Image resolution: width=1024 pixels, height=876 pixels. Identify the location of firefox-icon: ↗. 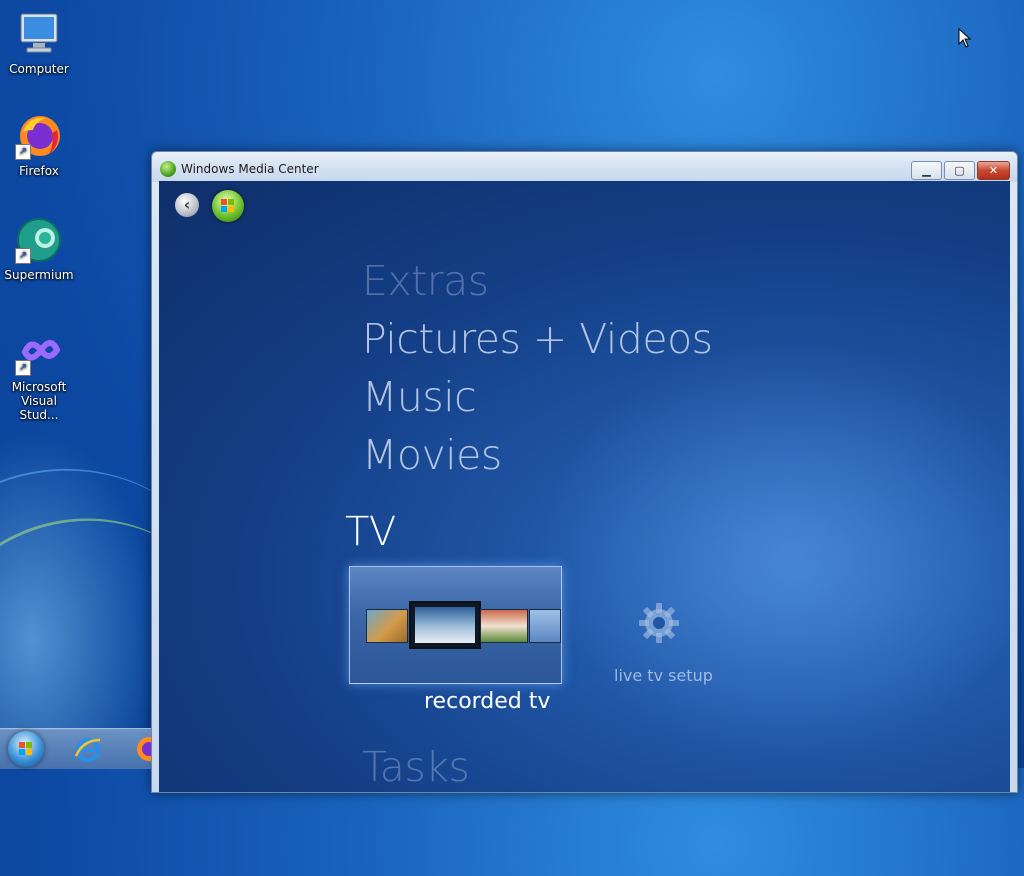
(39, 136).